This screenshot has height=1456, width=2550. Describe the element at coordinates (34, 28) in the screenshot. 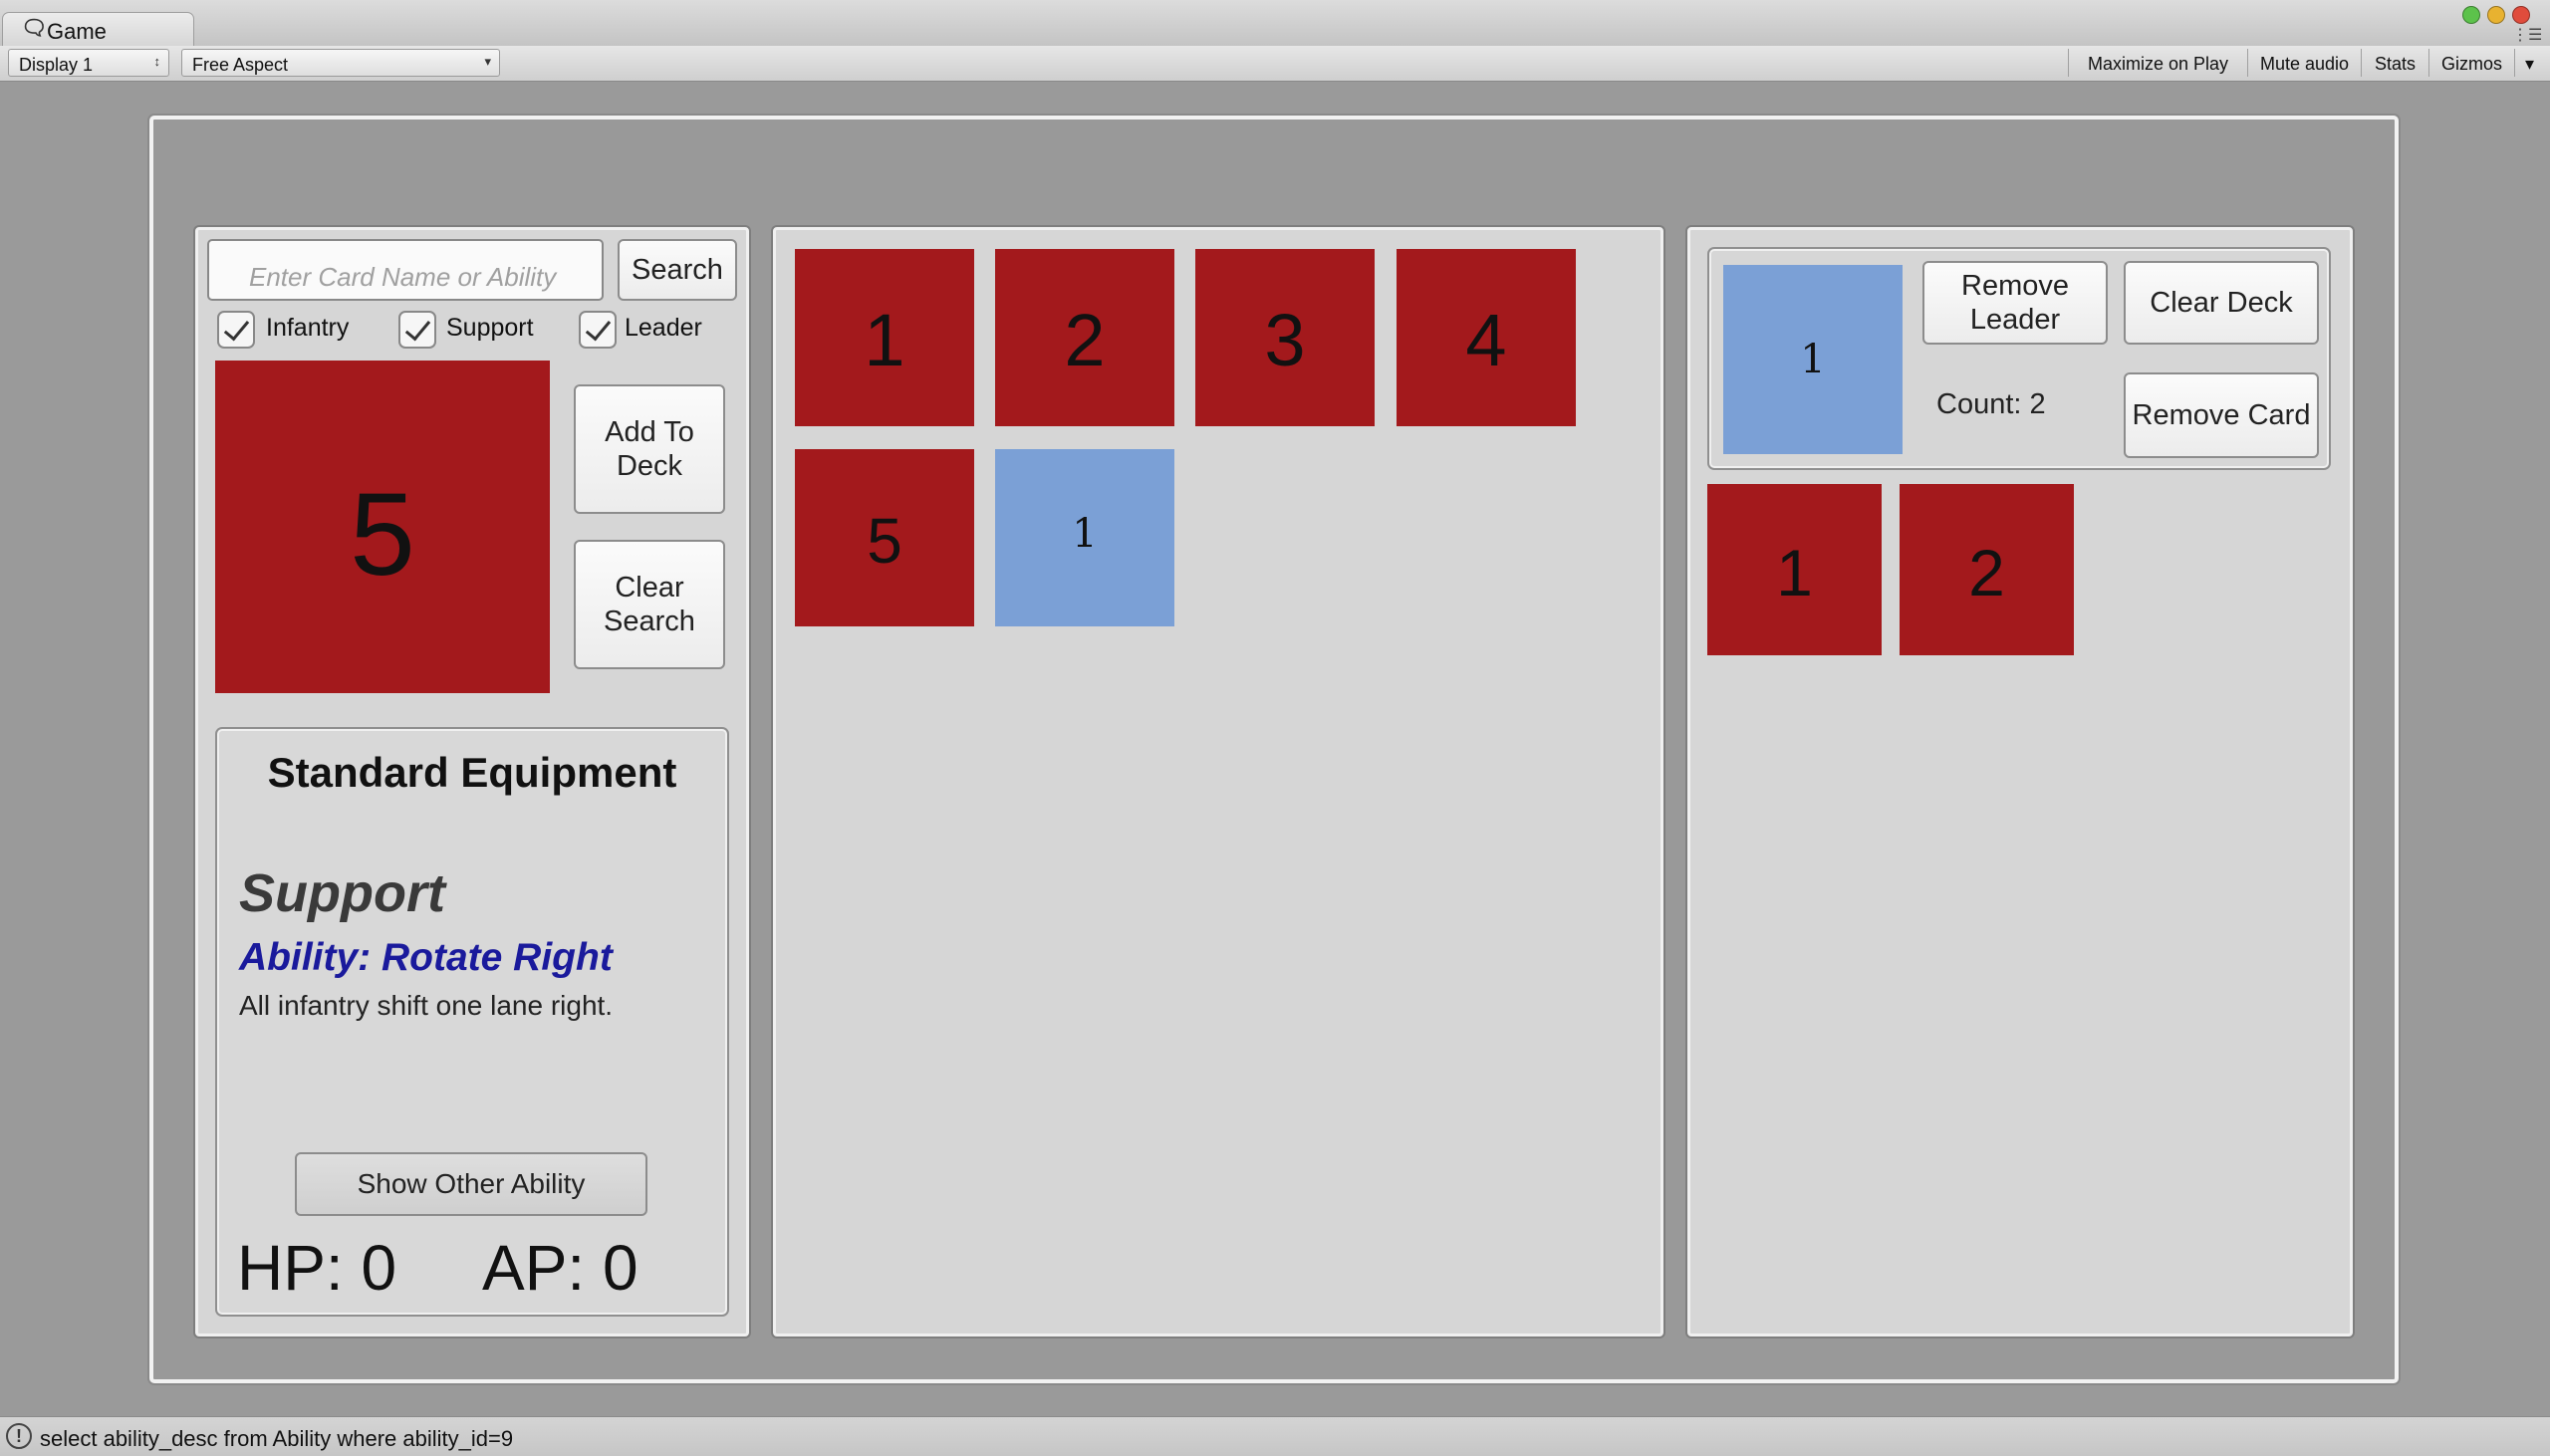

I see `unity-game-icon: 🗨︎` at that location.